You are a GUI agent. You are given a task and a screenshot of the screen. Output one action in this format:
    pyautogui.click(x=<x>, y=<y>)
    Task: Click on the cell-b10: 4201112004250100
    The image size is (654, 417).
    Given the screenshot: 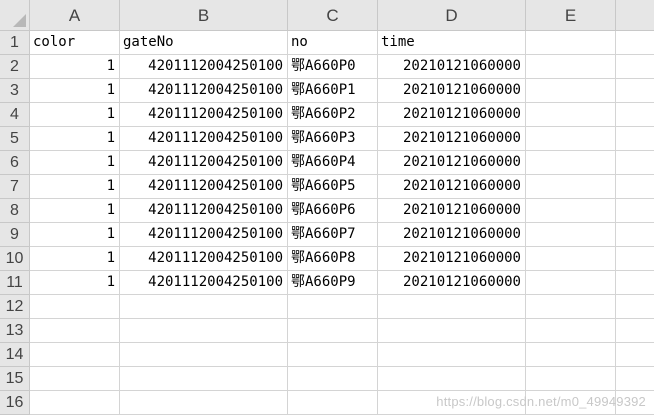 What is the action you would take?
    pyautogui.click(x=204, y=259)
    